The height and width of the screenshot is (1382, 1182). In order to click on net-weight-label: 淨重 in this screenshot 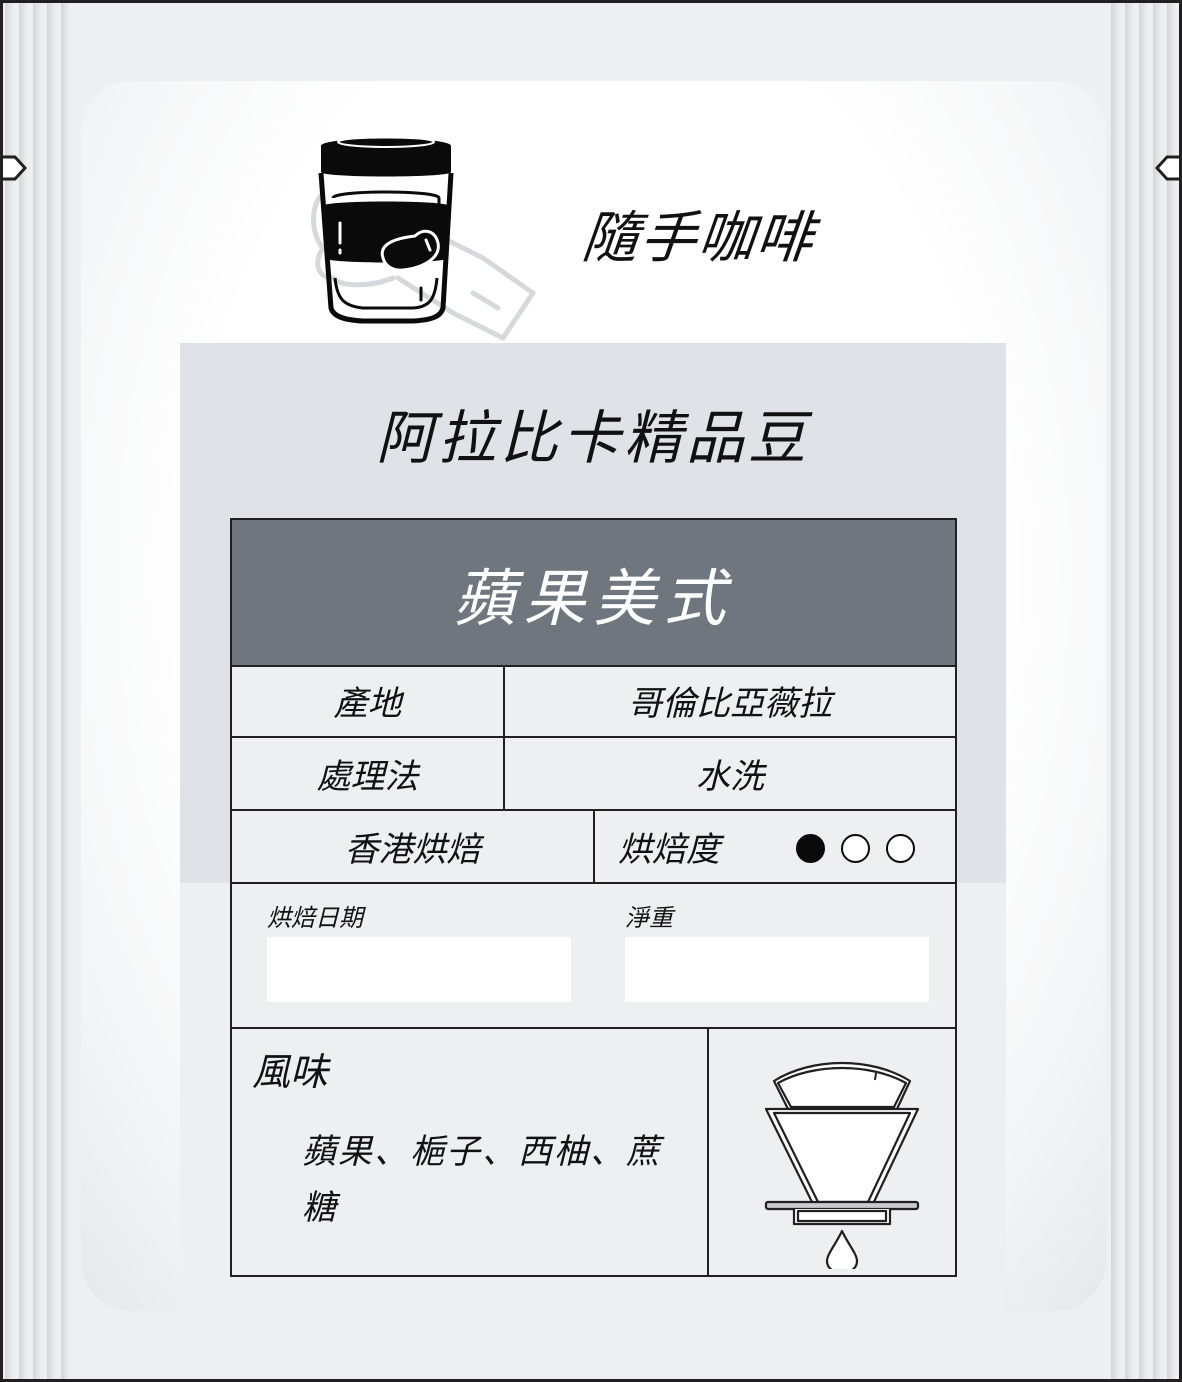, I will do `click(649, 918)`.